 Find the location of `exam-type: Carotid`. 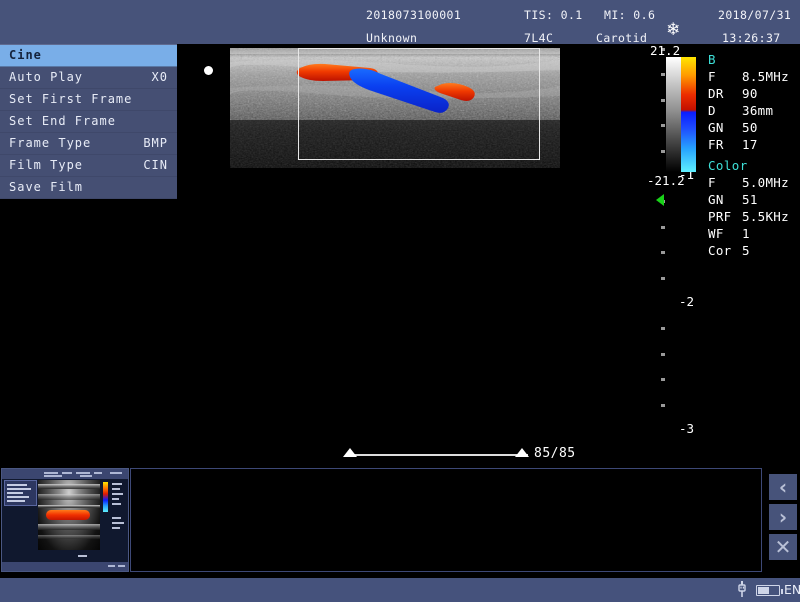

exam-type: Carotid is located at coordinates (622, 38).